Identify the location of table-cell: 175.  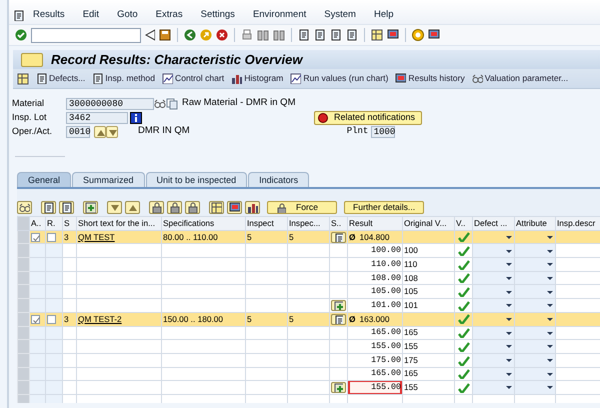
(428, 360).